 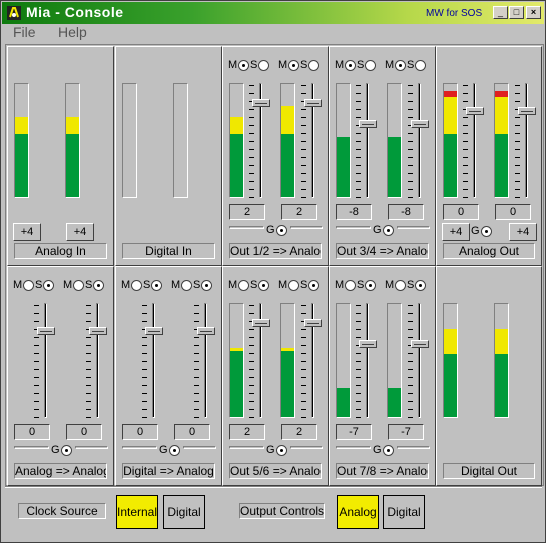 I want to click on analog-to-analog-panel-ms-left-m-radio, so click(x=28, y=285).